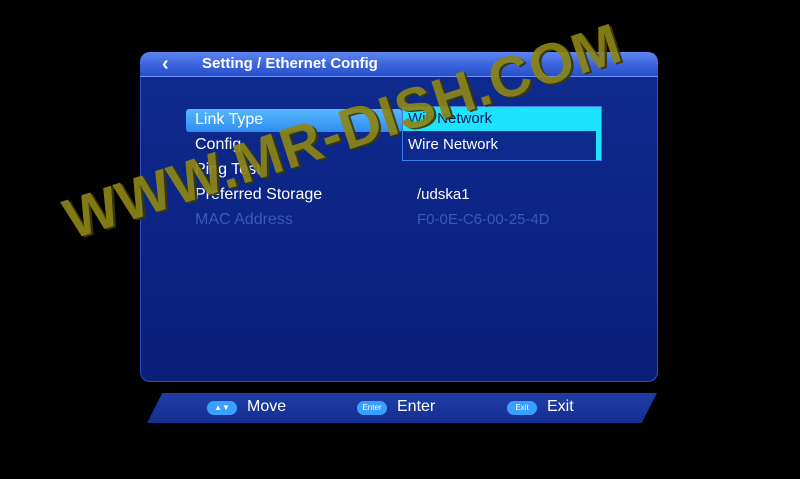  What do you see at coordinates (560, 406) in the screenshot?
I see `hint-label: Exit` at bounding box center [560, 406].